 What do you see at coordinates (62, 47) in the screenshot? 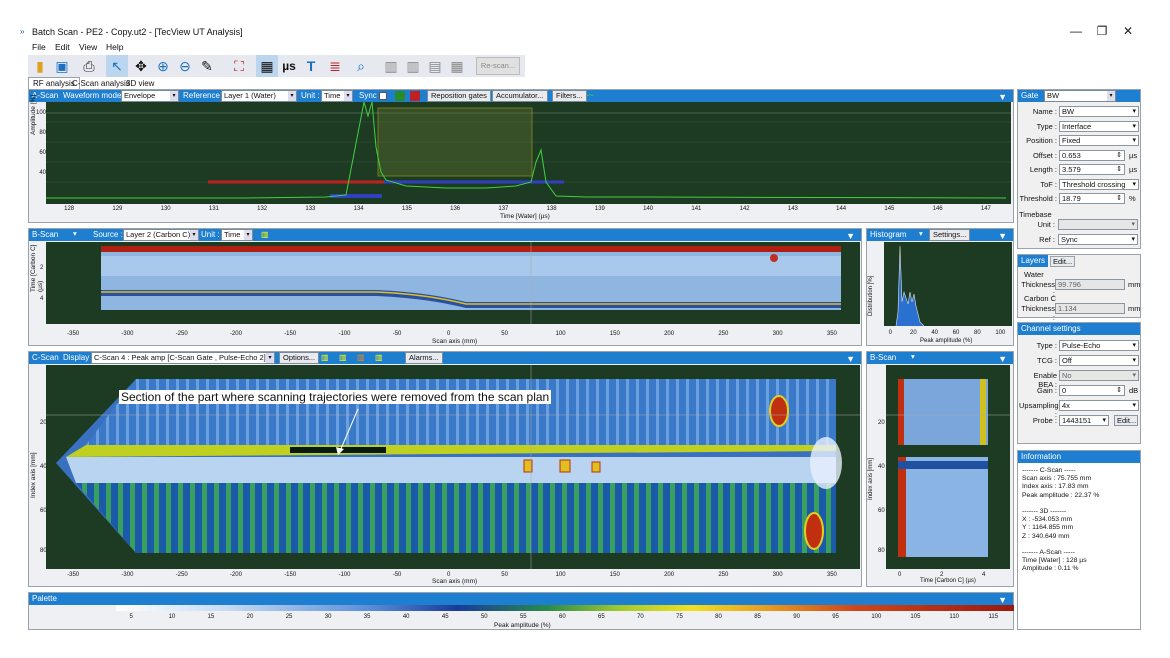
I see `menu-edit: Edit` at bounding box center [62, 47].